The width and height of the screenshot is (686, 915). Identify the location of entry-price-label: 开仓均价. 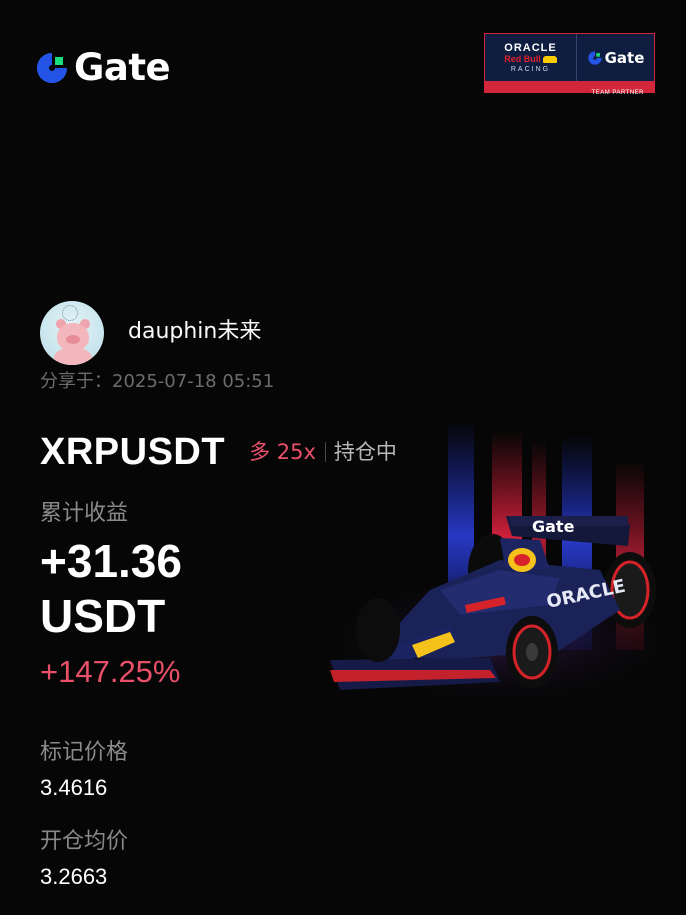
(84, 841).